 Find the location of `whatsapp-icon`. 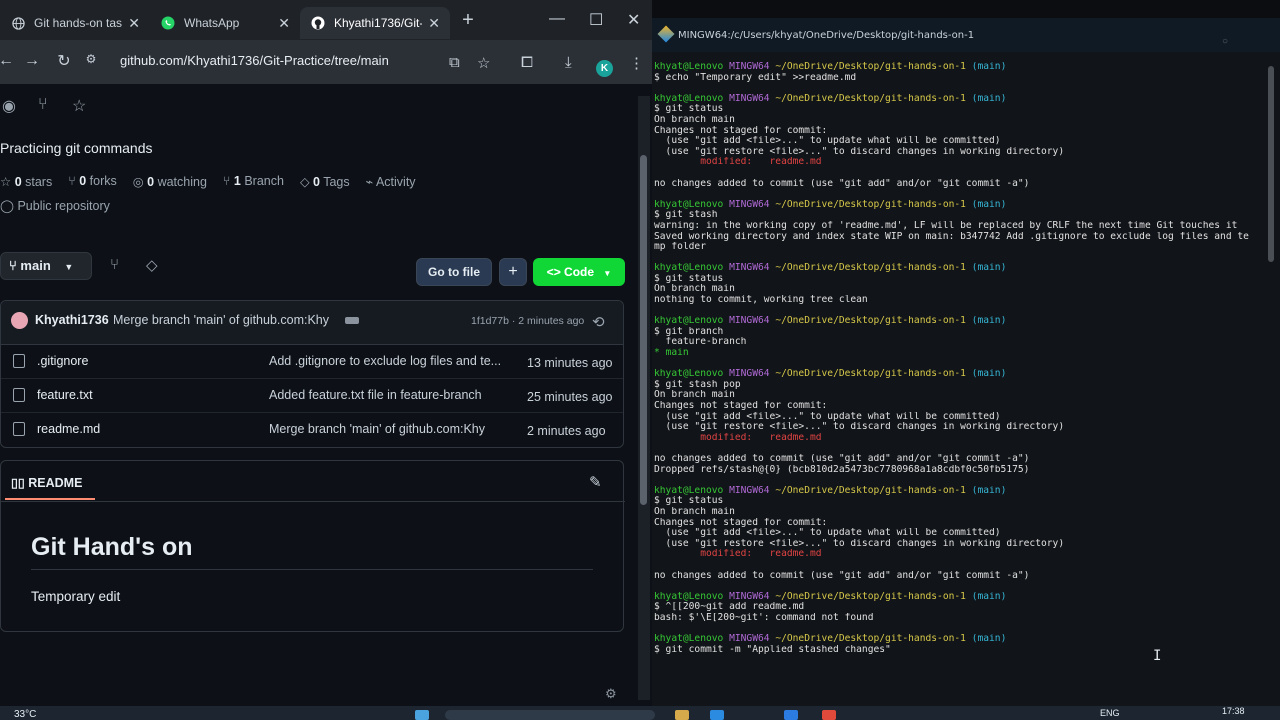

whatsapp-icon is located at coordinates (168, 23).